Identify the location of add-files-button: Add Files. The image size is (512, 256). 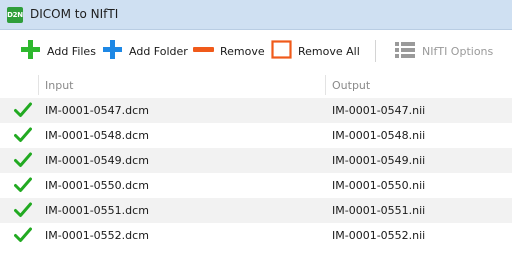
(58, 51).